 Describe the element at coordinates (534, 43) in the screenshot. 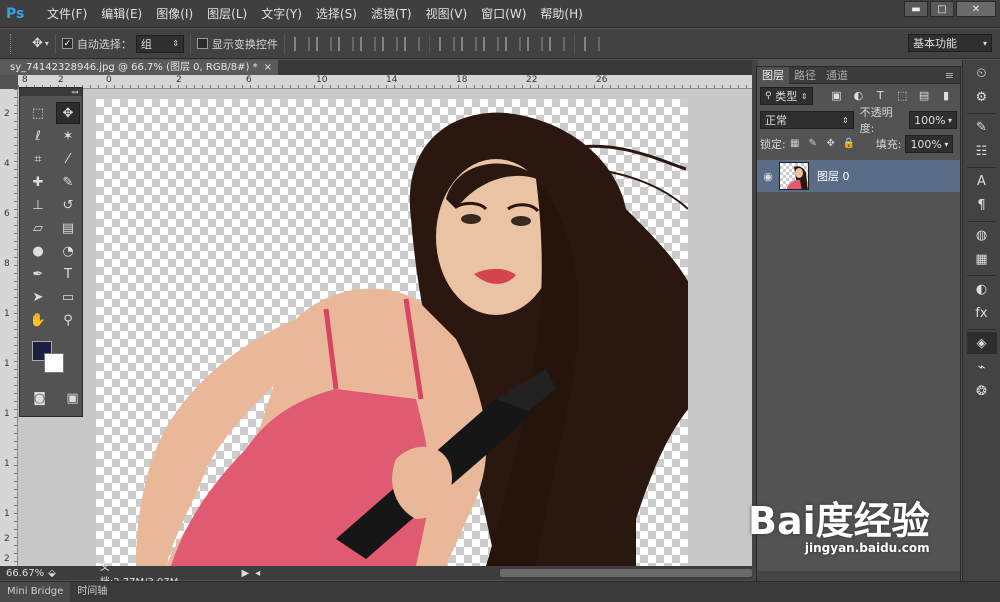

I see `distribute-hcenter-icon` at that location.